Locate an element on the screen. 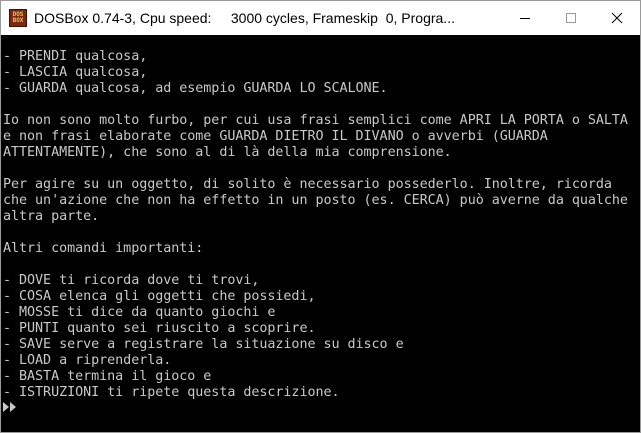 This screenshot has height=433, width=641. console-line: - PRENDI qualcosa, is located at coordinates (75, 56).